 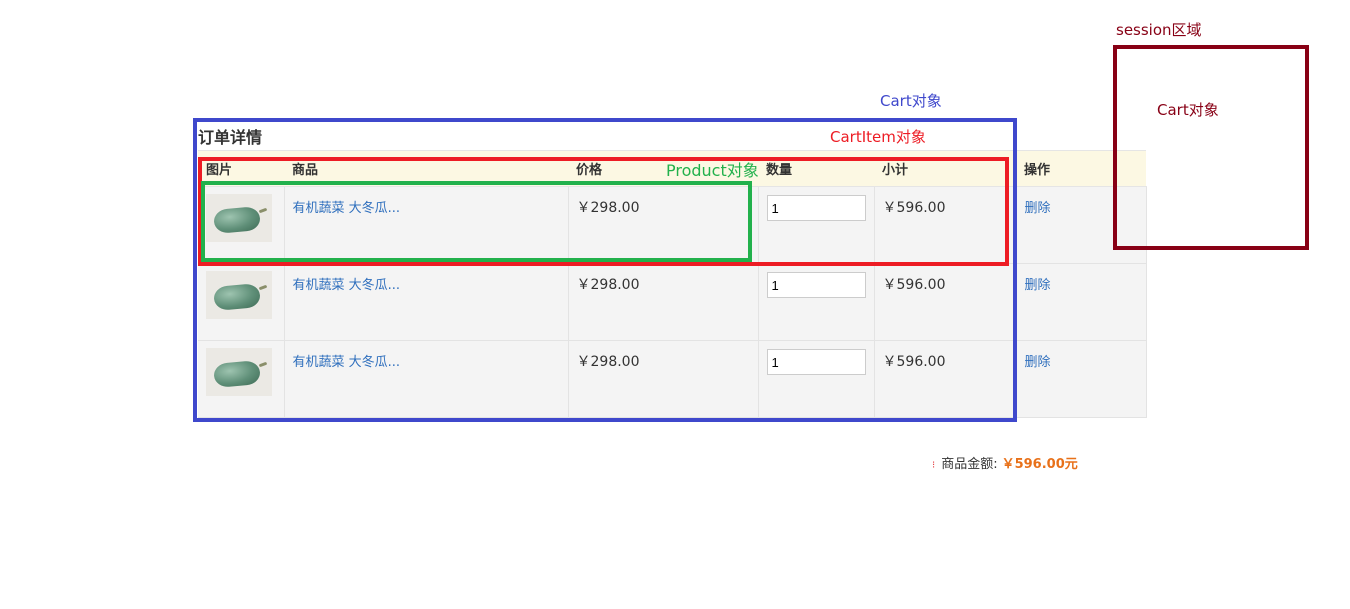 I want to click on cartitem-object-label: CartItem对象, so click(x=878, y=137).